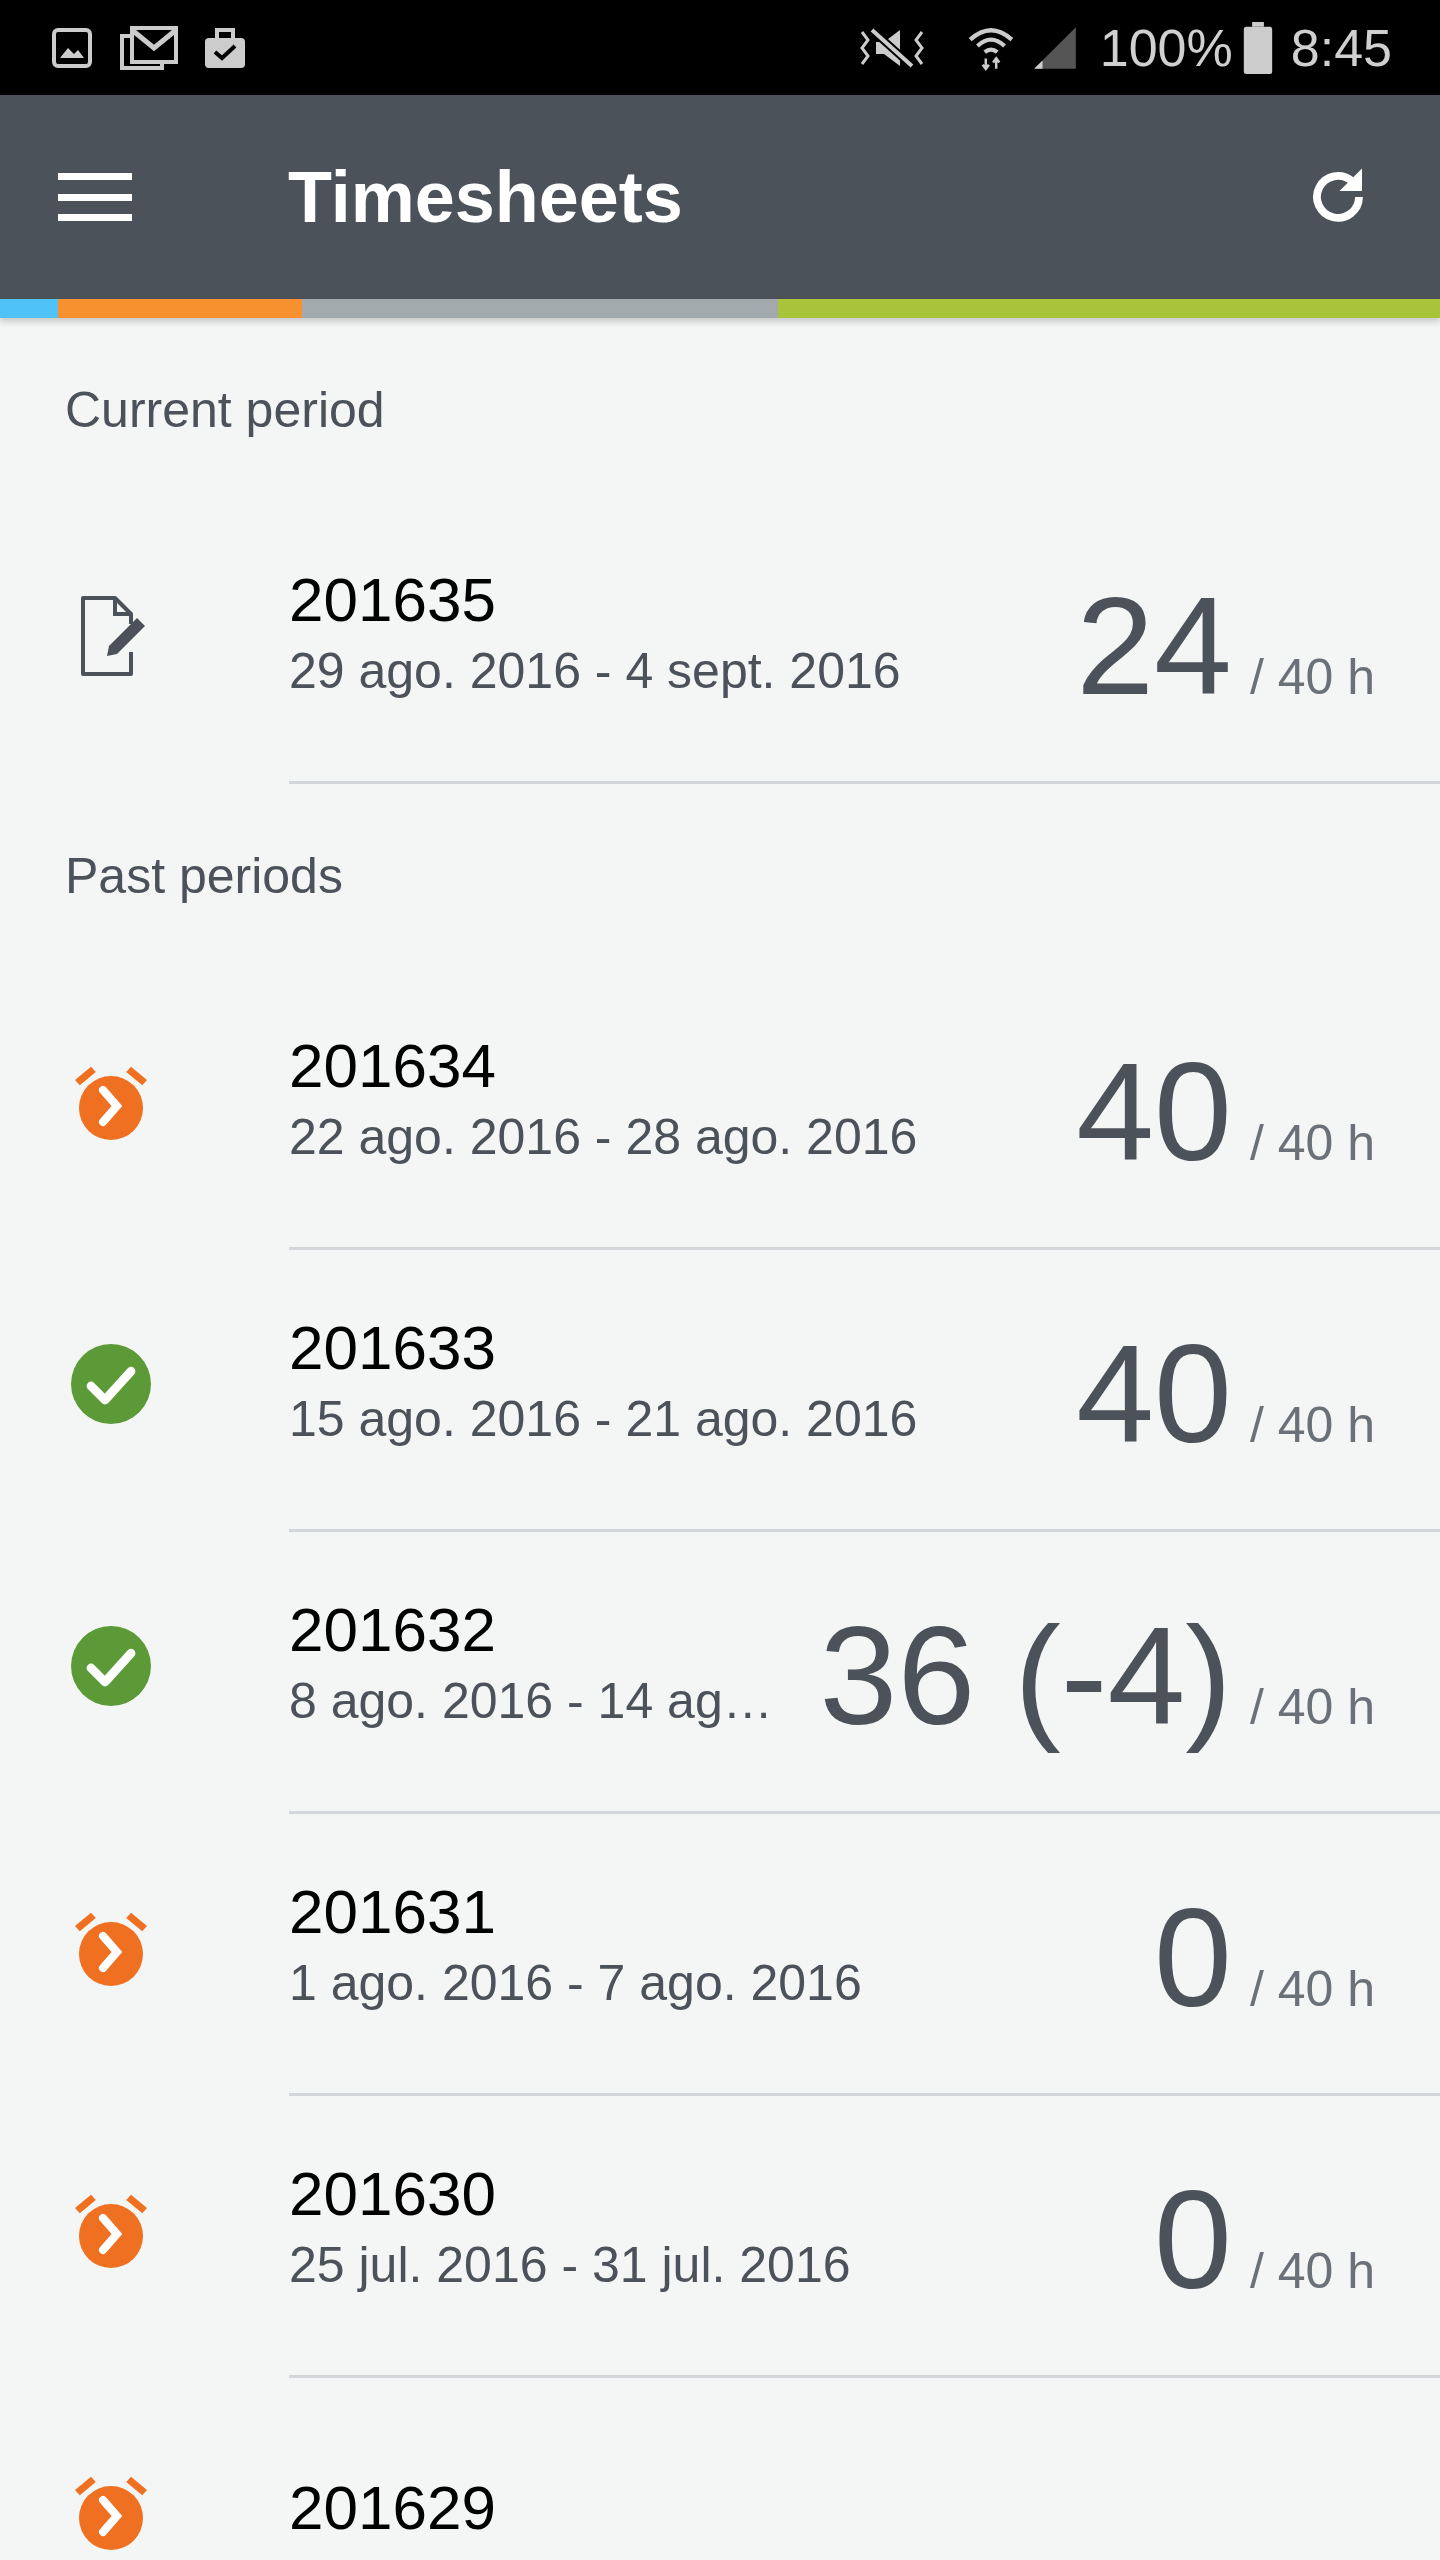 The height and width of the screenshot is (2560, 1440). What do you see at coordinates (393, 1911) in the screenshot?
I see `period-code: 201631` at bounding box center [393, 1911].